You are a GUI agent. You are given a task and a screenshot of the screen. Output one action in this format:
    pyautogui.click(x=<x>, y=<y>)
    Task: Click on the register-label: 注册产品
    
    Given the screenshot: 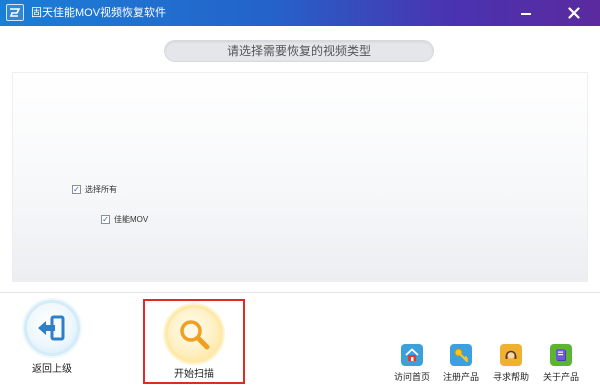 What is the action you would take?
    pyautogui.click(x=460, y=377)
    